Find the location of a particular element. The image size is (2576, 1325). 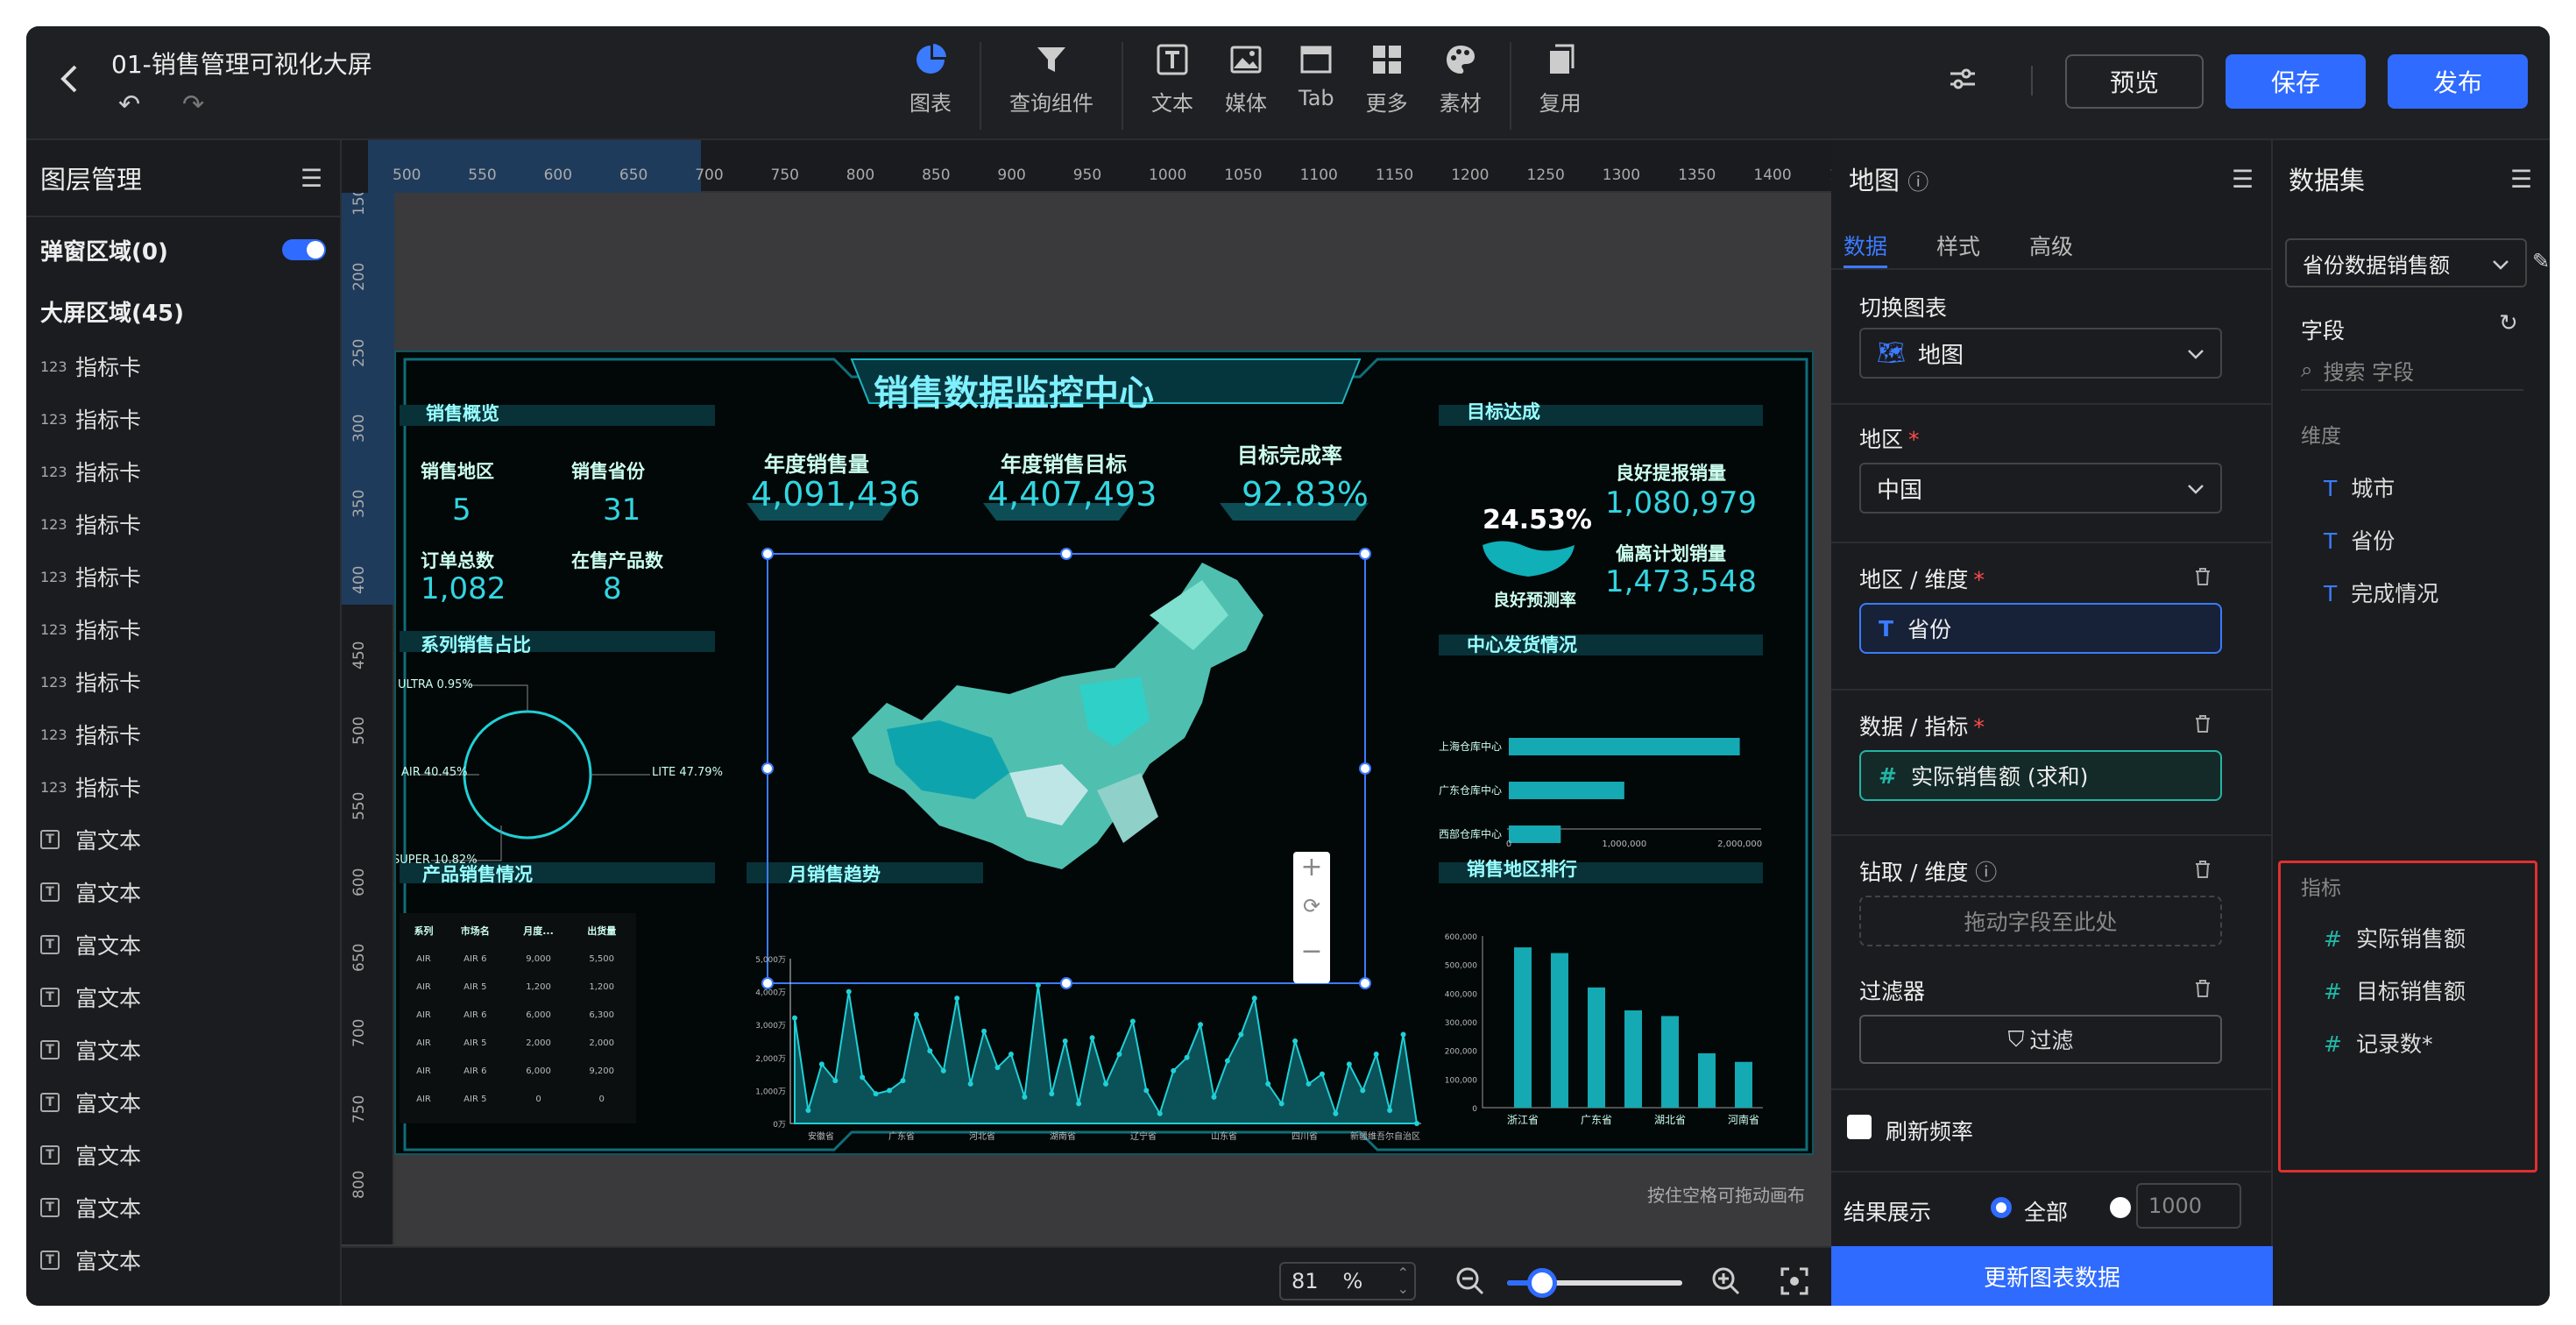

popup-section: 弹窗区域(0) is located at coordinates (183, 249).